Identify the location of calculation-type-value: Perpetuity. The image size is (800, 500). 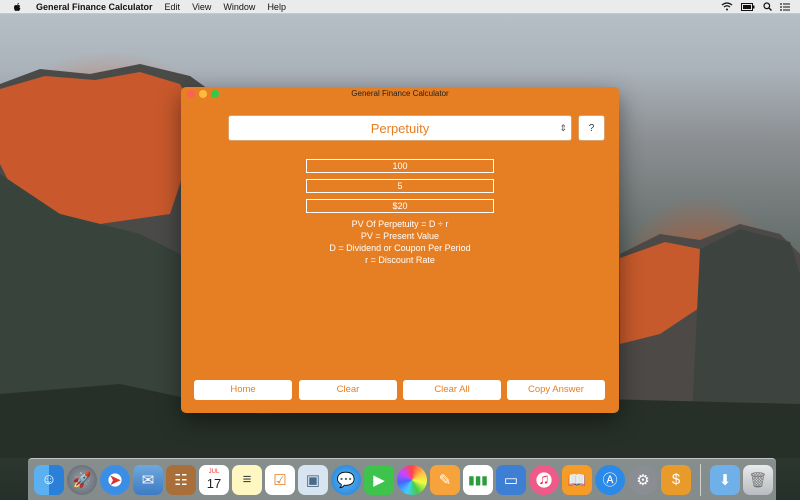
(400, 128).